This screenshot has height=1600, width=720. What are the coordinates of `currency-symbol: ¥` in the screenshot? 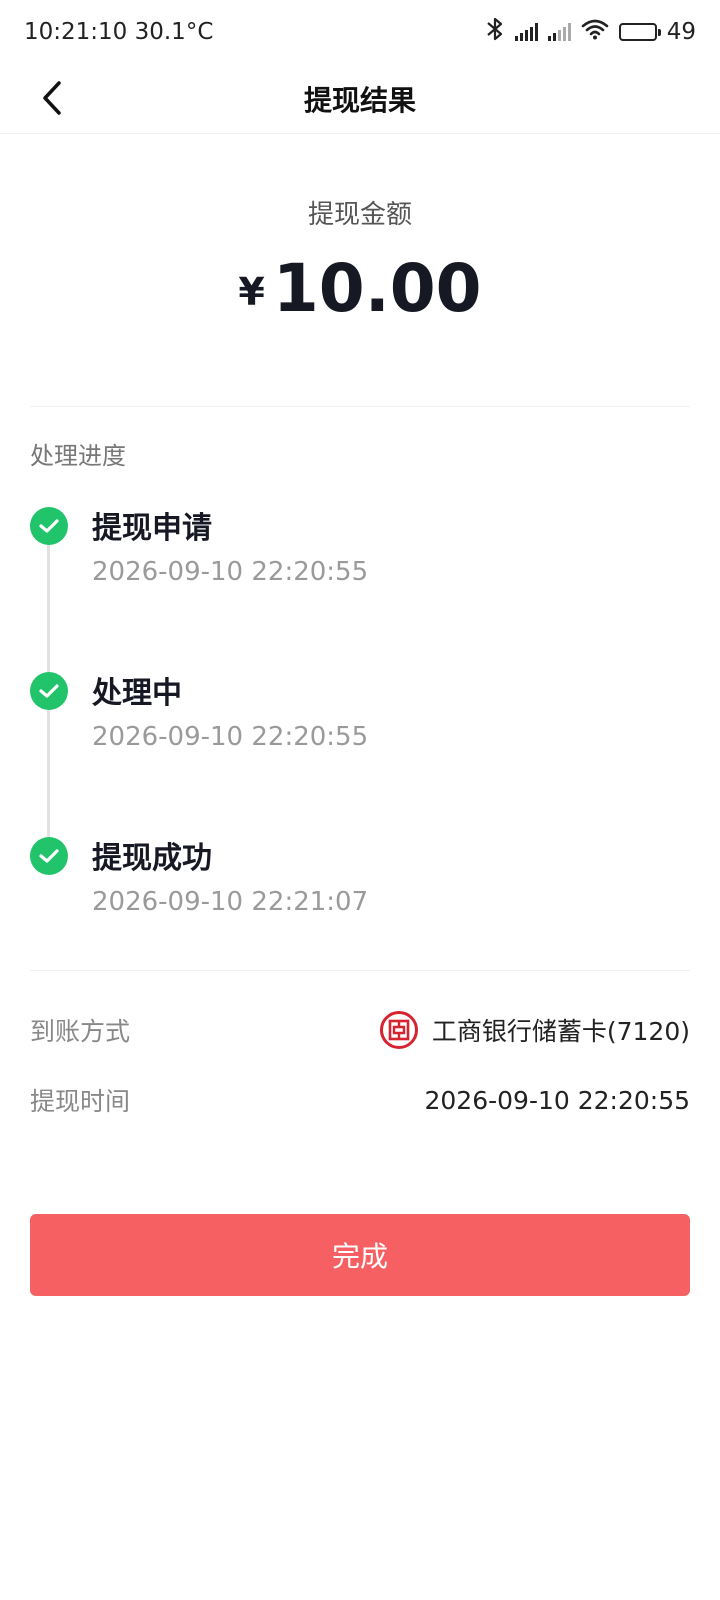 It's located at (251, 292).